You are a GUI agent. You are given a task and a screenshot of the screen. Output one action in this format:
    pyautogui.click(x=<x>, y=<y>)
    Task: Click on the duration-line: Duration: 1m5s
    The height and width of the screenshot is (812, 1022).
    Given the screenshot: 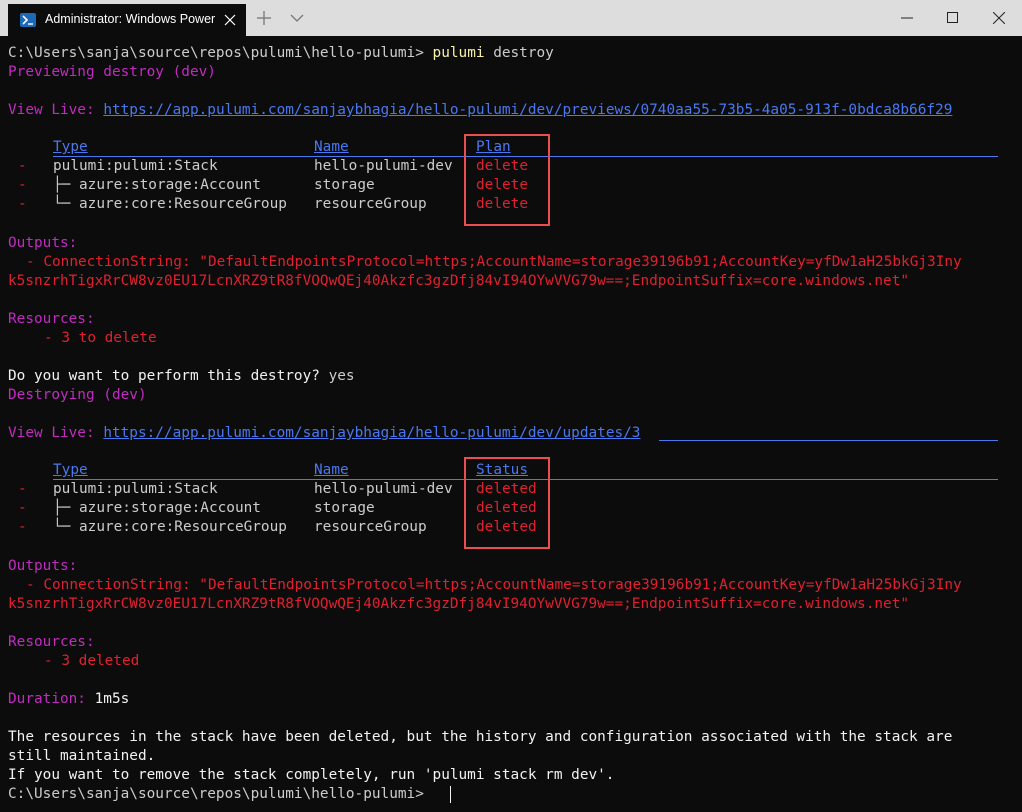 What is the action you would take?
    pyautogui.click(x=68, y=699)
    